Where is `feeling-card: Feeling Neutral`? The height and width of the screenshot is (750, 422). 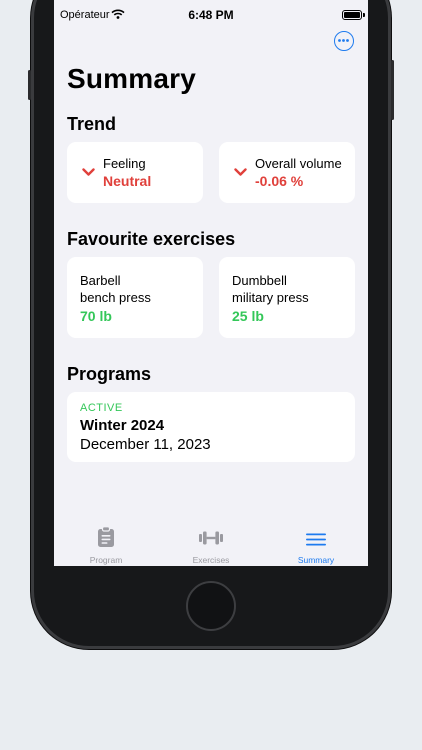
feeling-card: Feeling Neutral is located at coordinates (135, 172).